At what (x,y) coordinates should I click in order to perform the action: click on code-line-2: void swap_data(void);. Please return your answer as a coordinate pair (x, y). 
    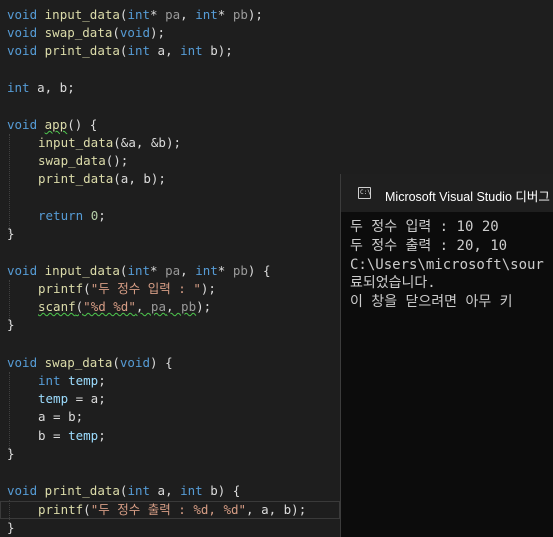
    Looking at the image, I should click on (86, 32).